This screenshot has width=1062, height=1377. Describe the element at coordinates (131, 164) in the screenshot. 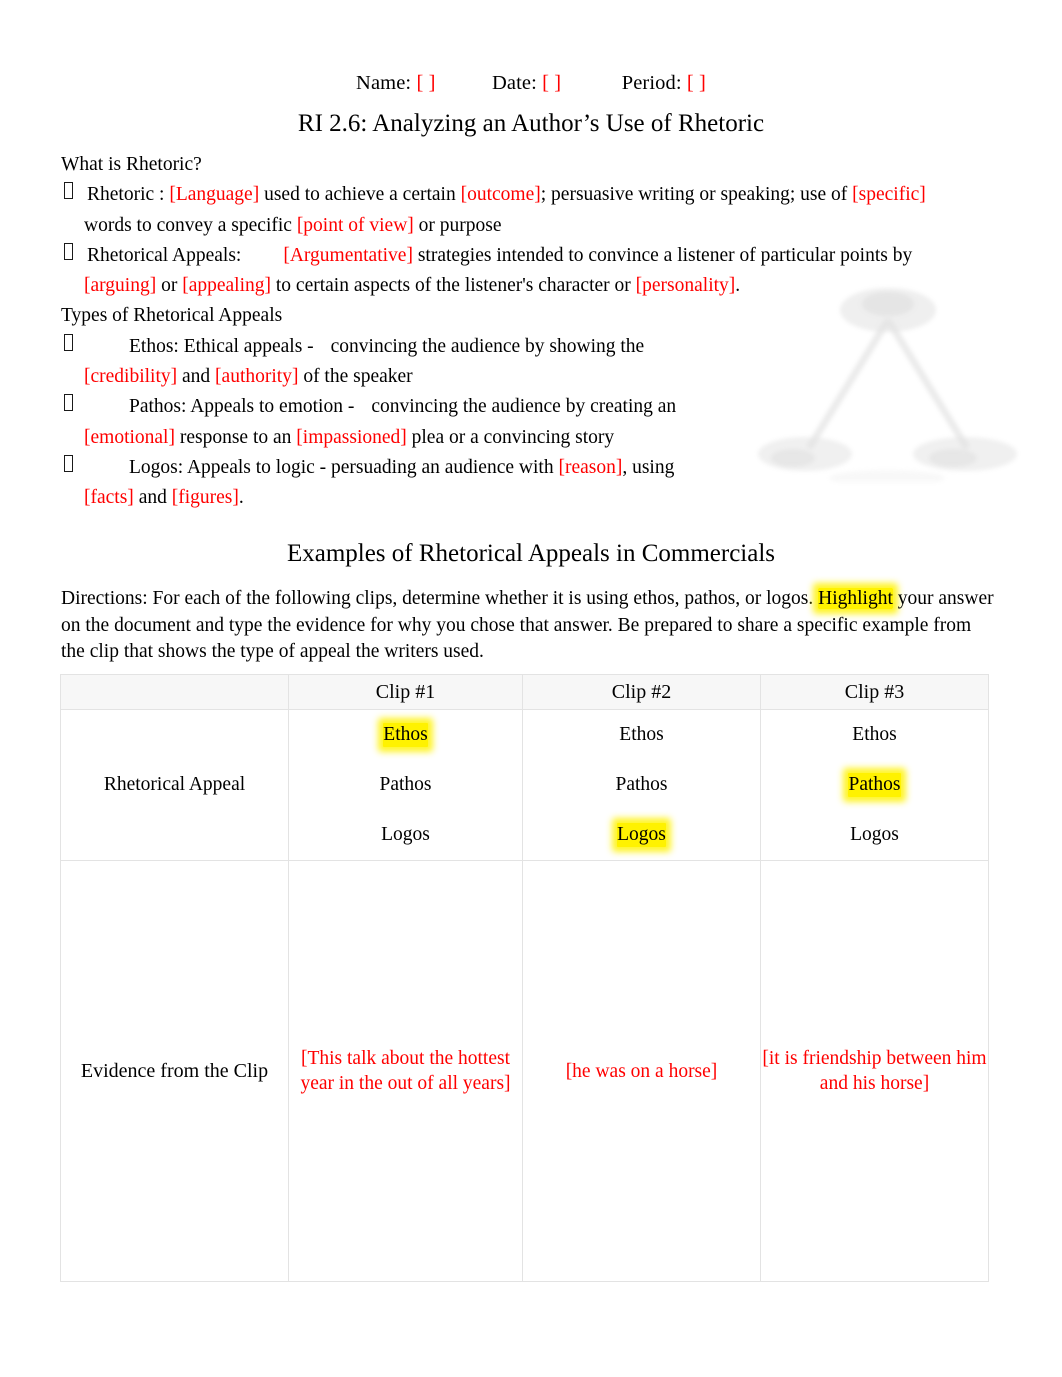

I see `what-is-rhetoric-heading: What is Rhetoric?` at that location.